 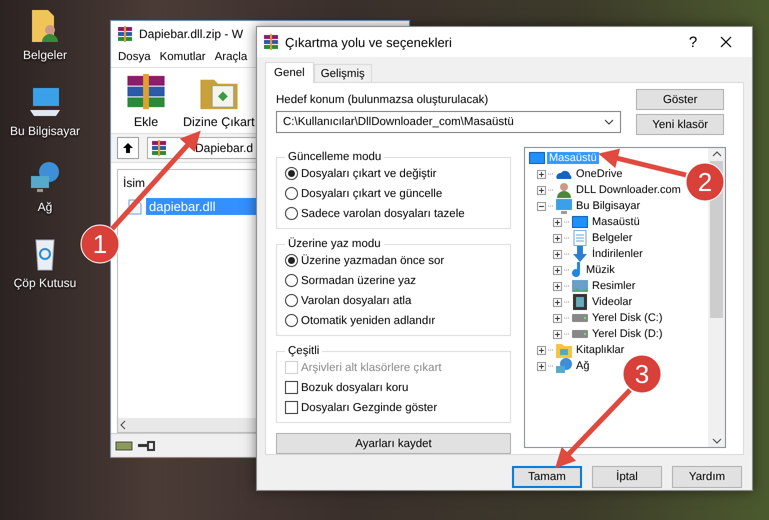 I want to click on tree-item: İndirilenler, so click(x=617, y=254).